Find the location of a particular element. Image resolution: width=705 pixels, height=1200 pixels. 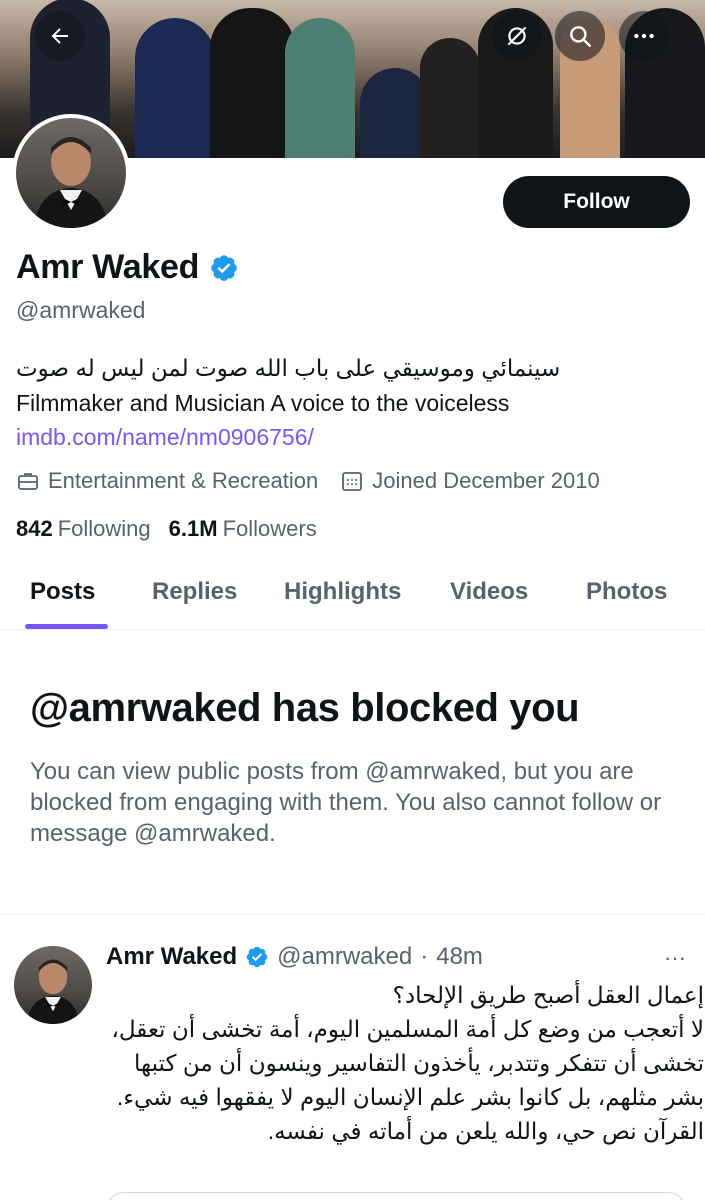

profile-tabs: Posts Replies Highlights Videos Photos is located at coordinates (352, 596).